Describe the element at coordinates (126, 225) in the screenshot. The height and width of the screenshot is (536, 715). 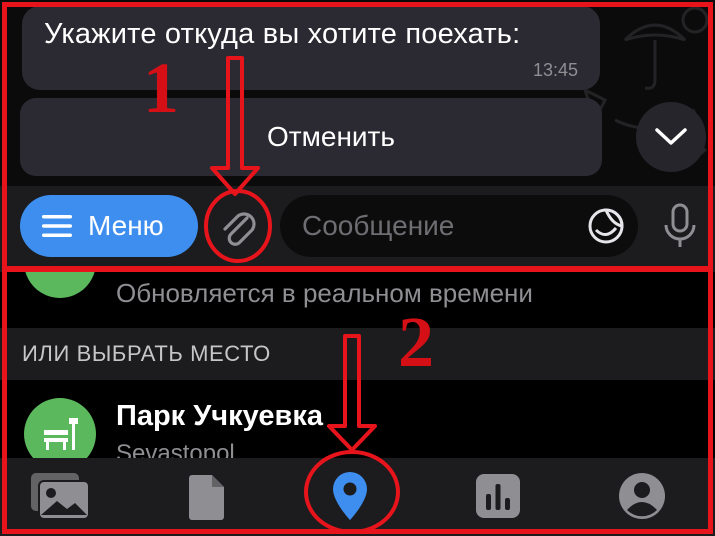
I see `menu-button-label: Меню` at that location.